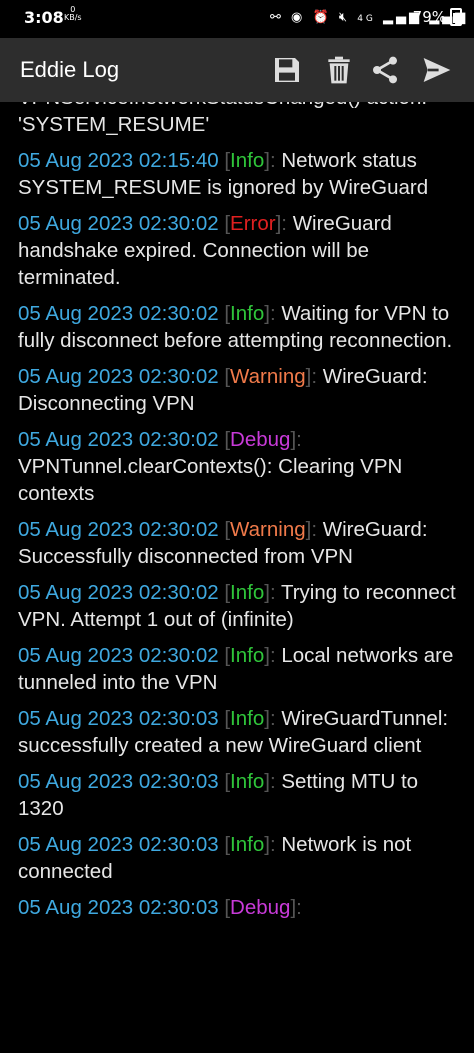 This screenshot has width=474, height=1053. I want to click on alarm-icon: ⏰, so click(322, 17).